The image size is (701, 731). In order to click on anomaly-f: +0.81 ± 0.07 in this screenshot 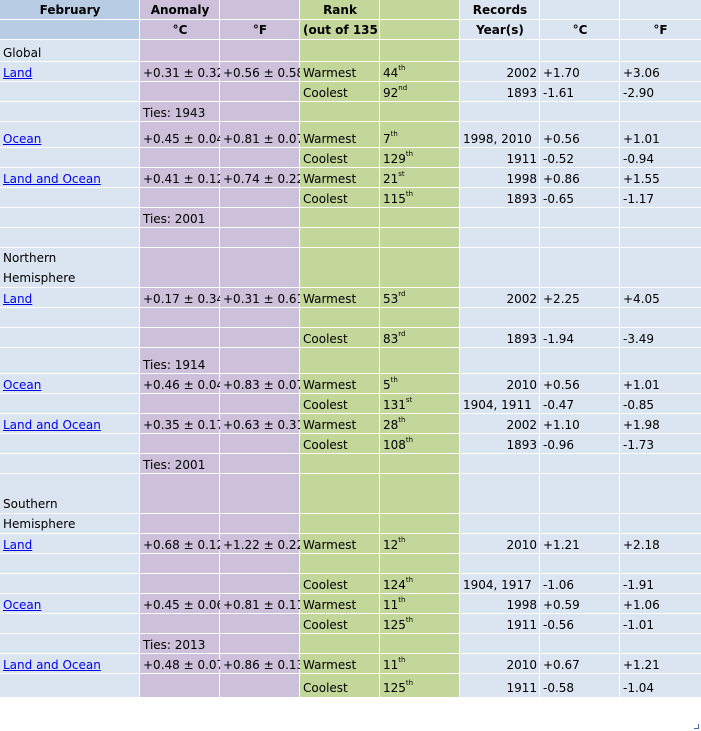, I will do `click(260, 135)`.